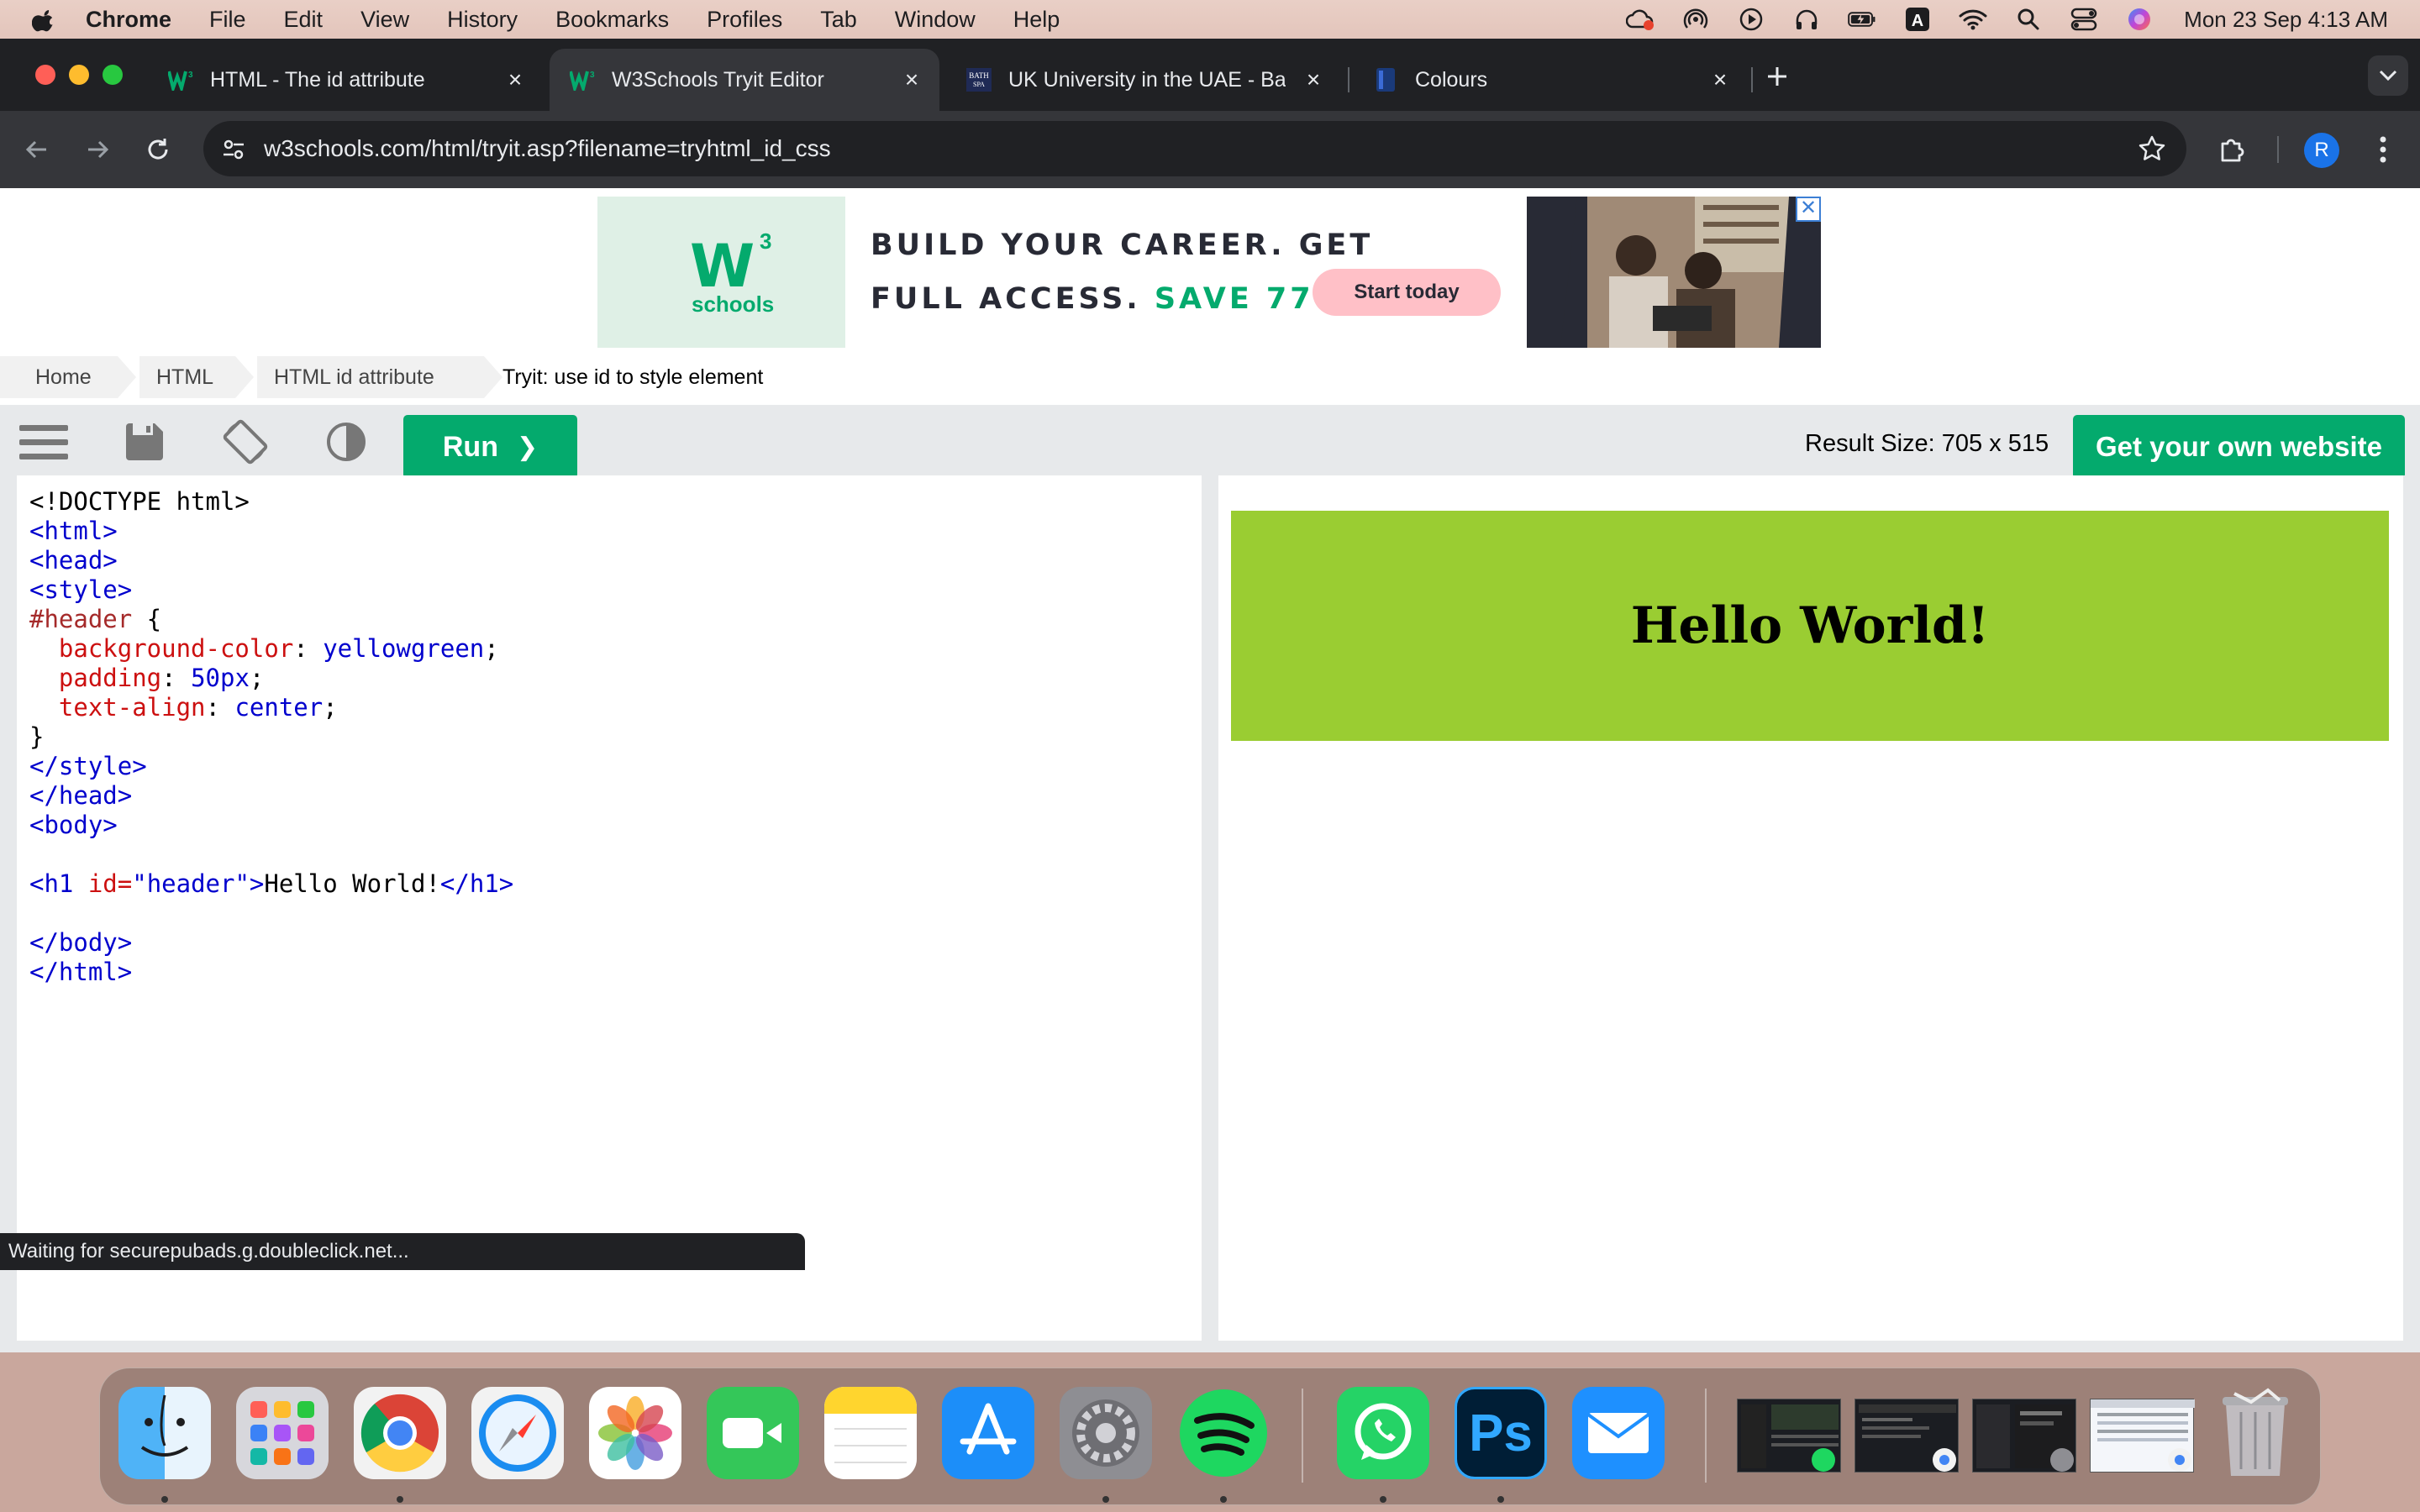  I want to click on zoom-window-button, so click(113, 75).